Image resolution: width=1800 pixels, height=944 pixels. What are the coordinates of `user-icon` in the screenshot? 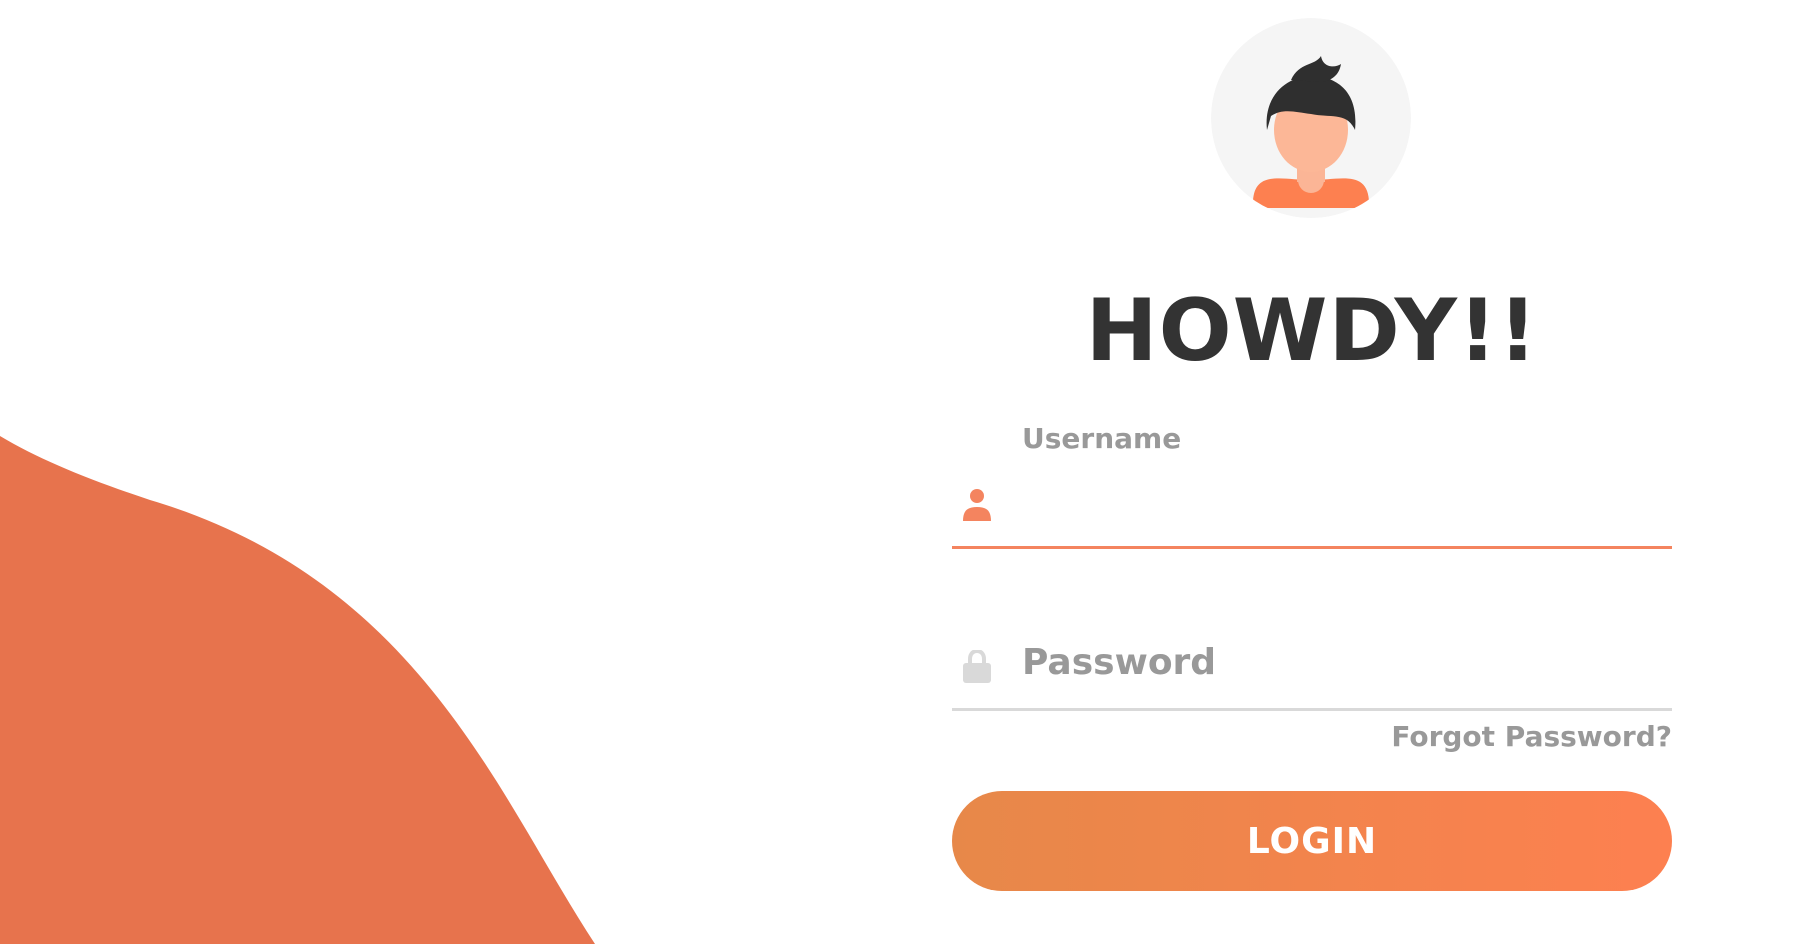 It's located at (977, 505).